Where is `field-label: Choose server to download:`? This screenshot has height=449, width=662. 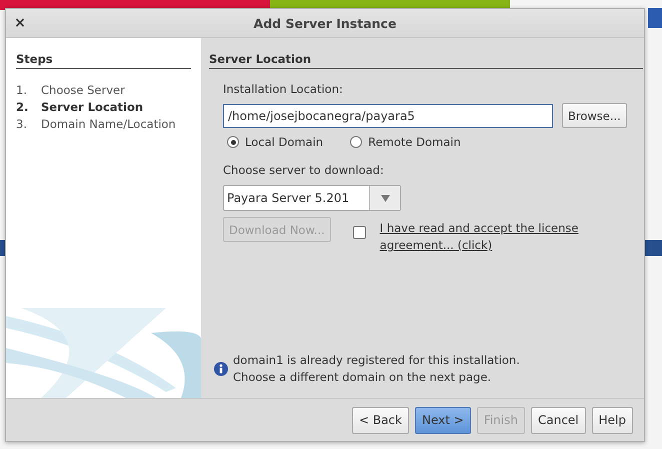 field-label: Choose server to download: is located at coordinates (304, 170).